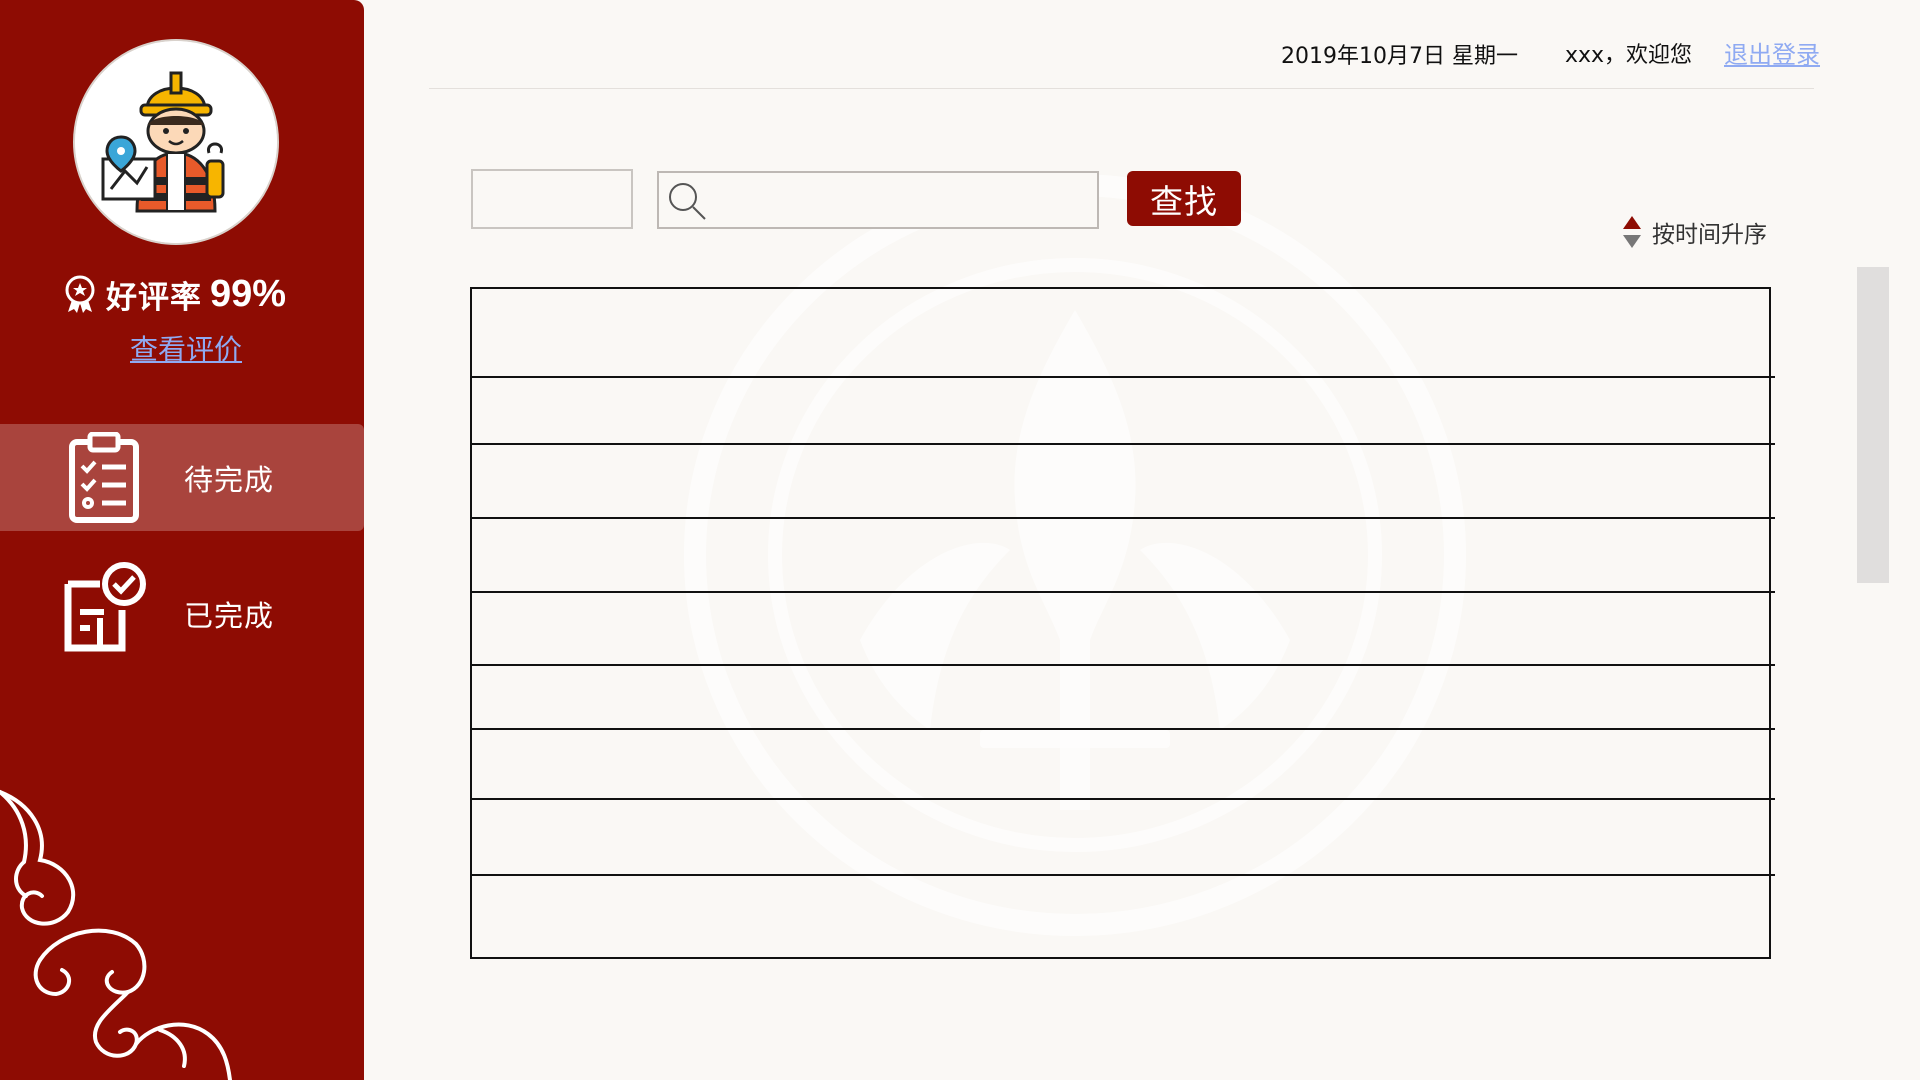 The height and width of the screenshot is (1080, 1920). Describe the element at coordinates (1632, 232) in the screenshot. I see `sort-arrows-icon` at that location.